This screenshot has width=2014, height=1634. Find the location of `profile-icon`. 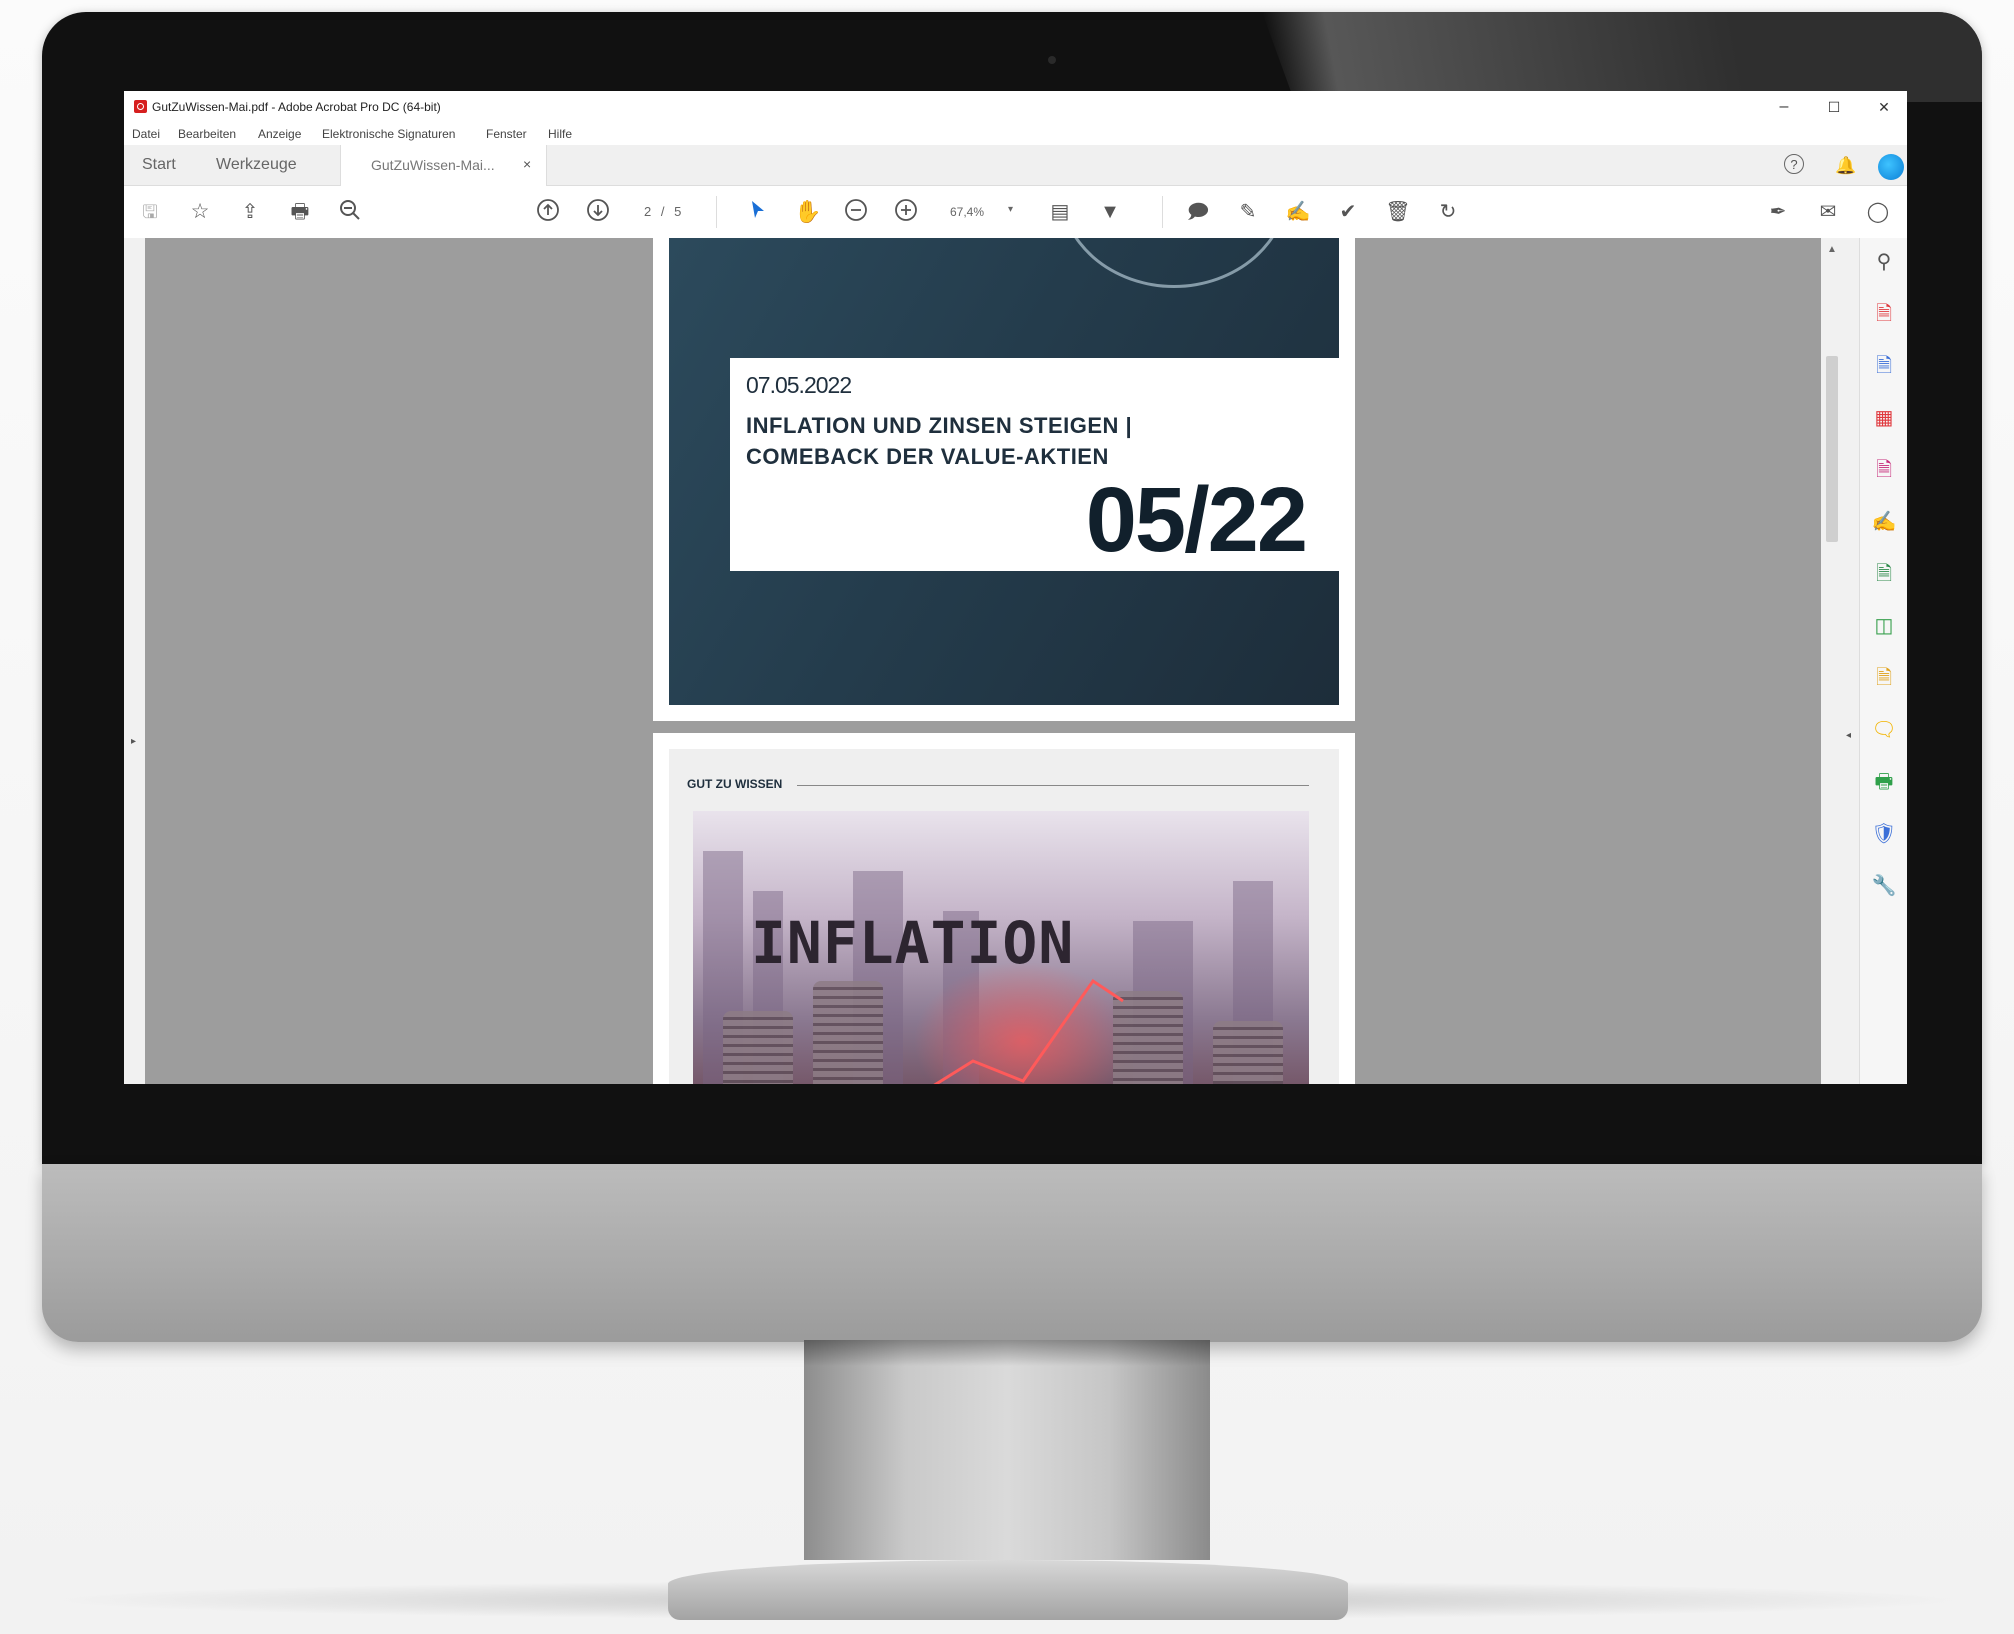

profile-icon is located at coordinates (1891, 167).